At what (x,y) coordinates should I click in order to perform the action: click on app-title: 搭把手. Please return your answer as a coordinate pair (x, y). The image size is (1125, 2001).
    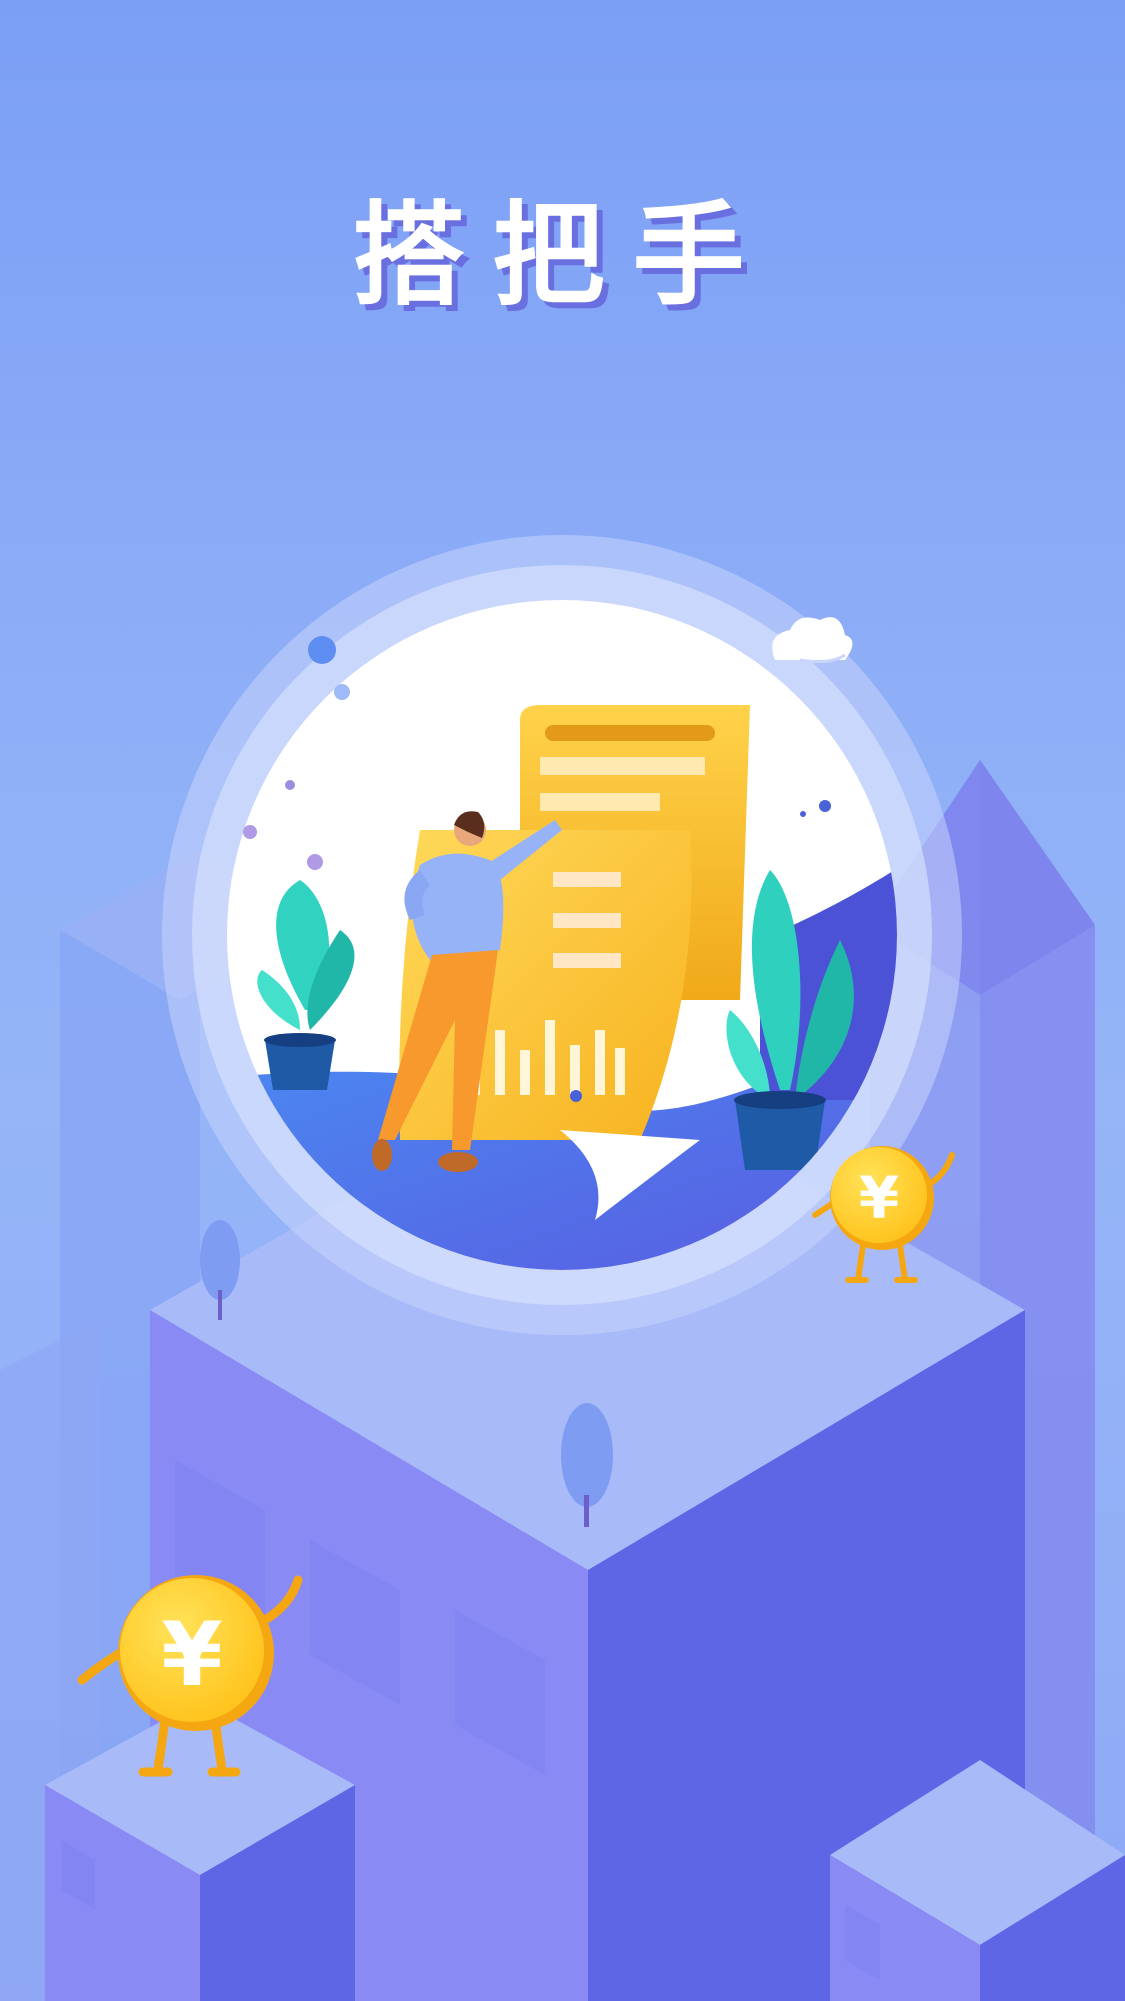
    Looking at the image, I should click on (562, 256).